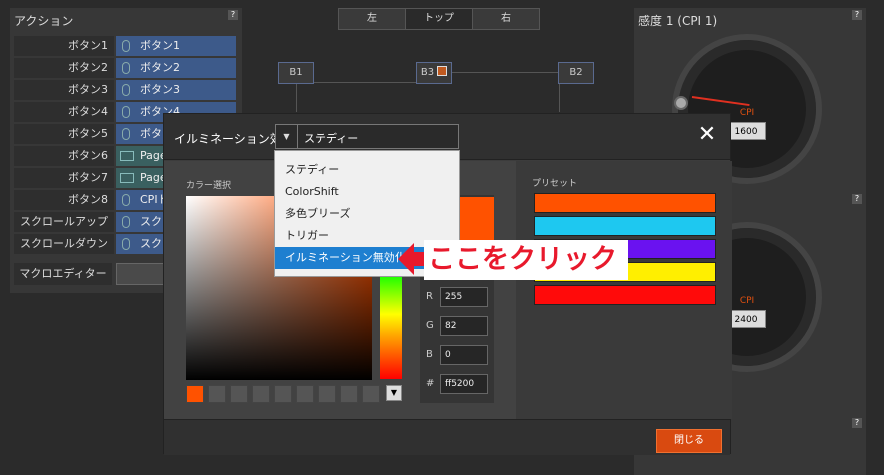 Image resolution: width=884 pixels, height=475 pixels. I want to click on annotation-label: ここをクリック, so click(526, 260).